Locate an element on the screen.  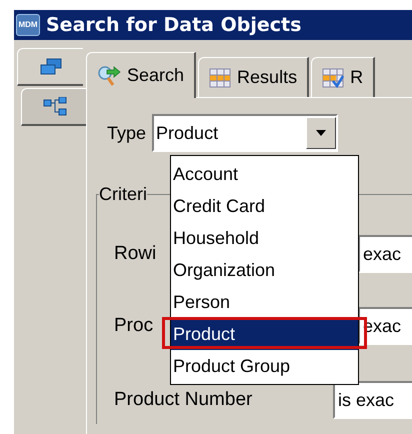
tree-icon is located at coordinates (54, 106).